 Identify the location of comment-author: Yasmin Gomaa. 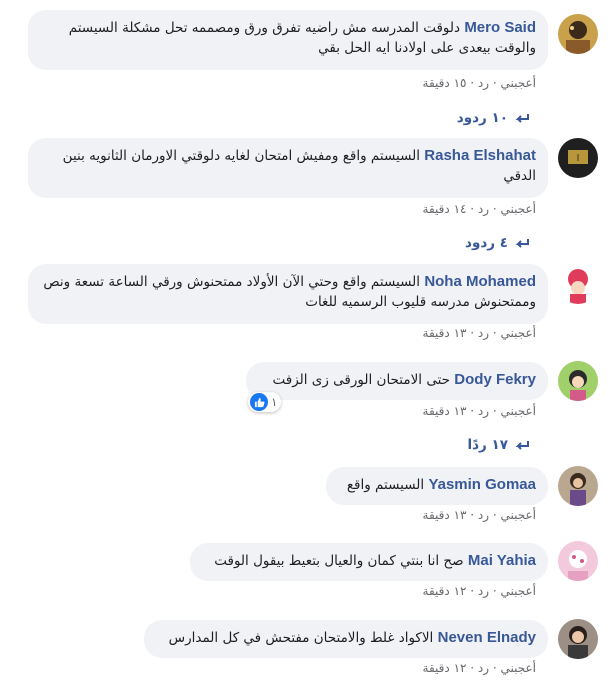
(482, 484).